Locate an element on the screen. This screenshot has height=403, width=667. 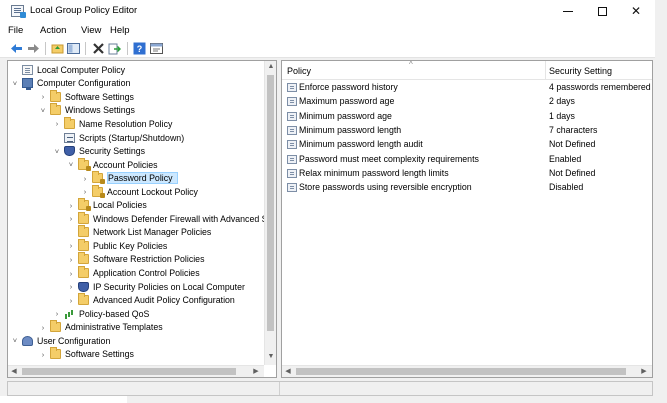
help-icon: ? is located at coordinates (139, 48).